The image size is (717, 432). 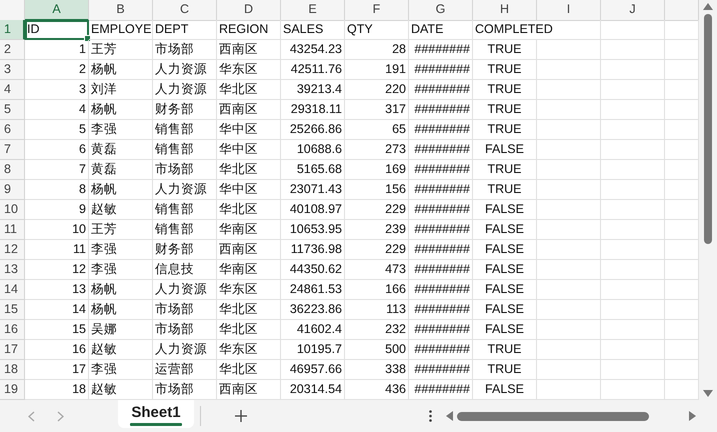 What do you see at coordinates (313, 270) in the screenshot?
I see `spreadsheet-cell: 44350.62` at bounding box center [313, 270].